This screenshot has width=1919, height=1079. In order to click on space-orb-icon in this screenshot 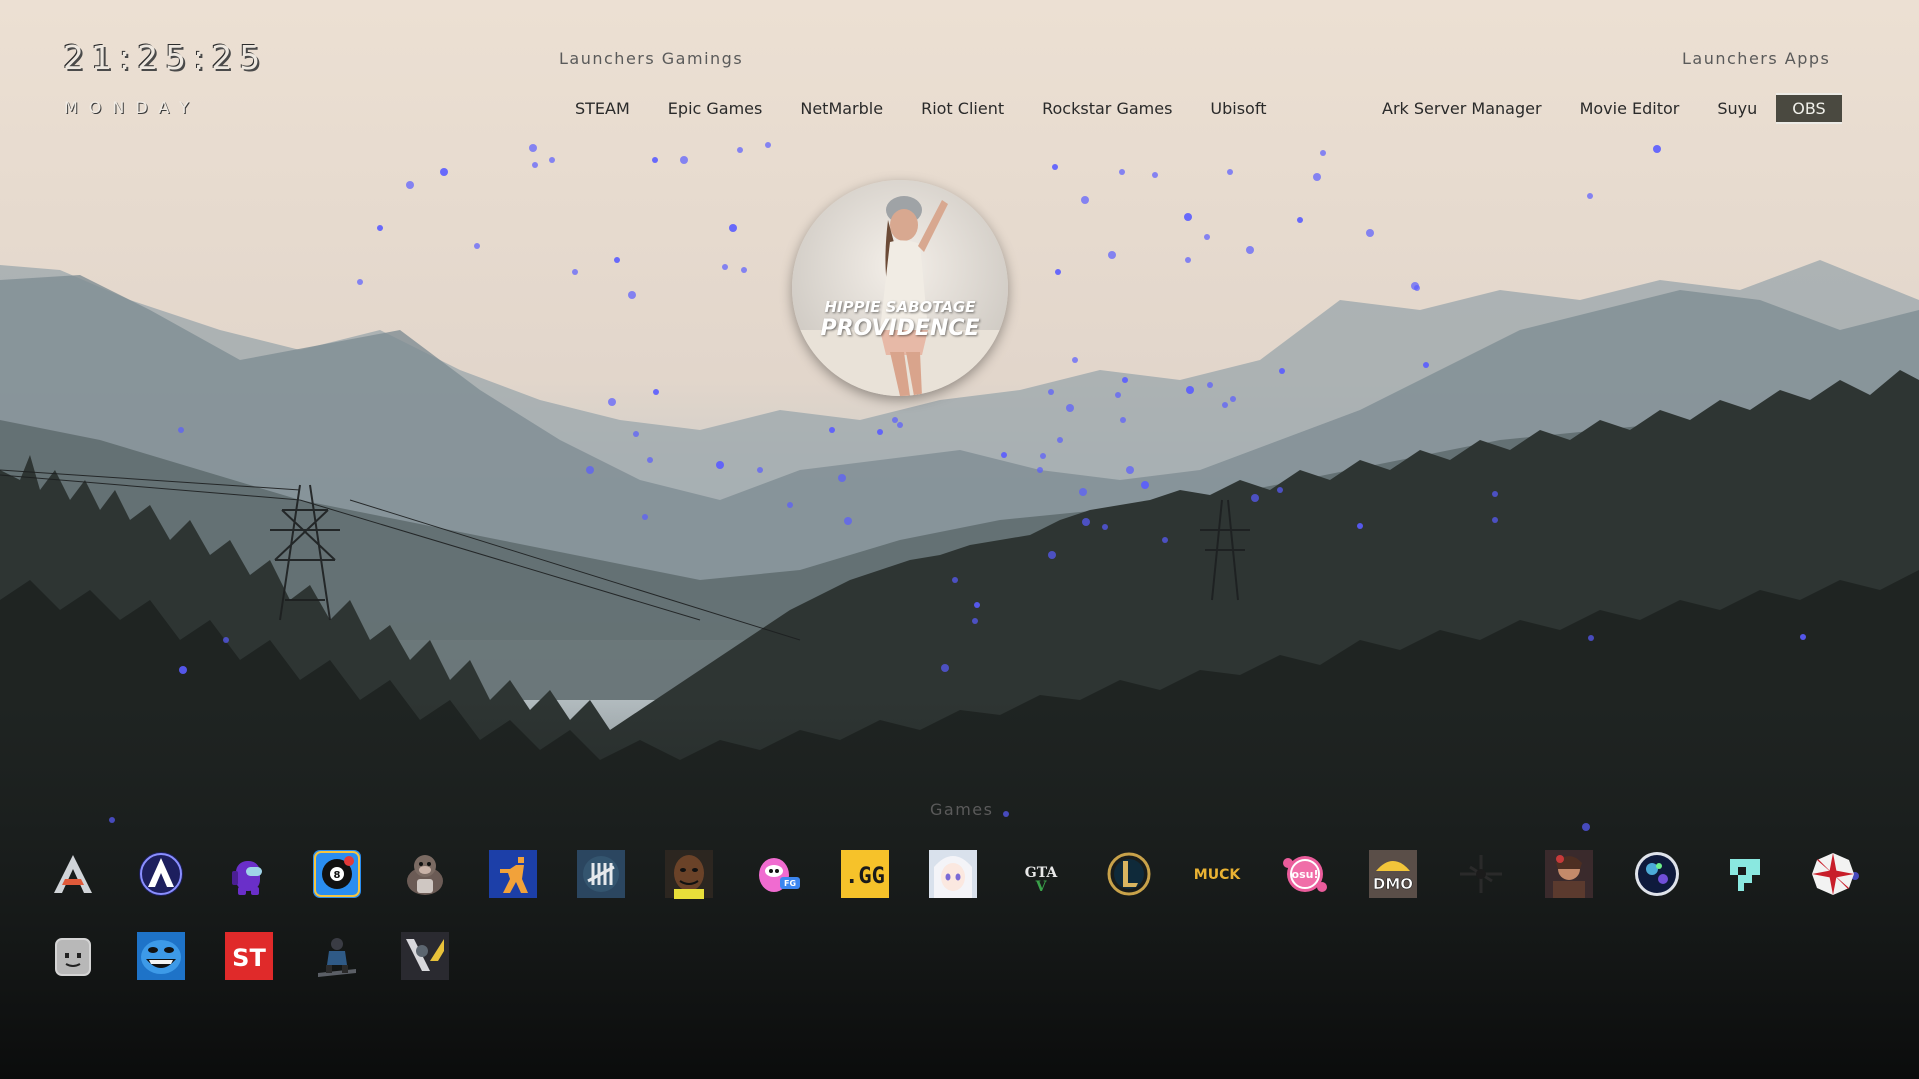, I will do `click(1657, 874)`.